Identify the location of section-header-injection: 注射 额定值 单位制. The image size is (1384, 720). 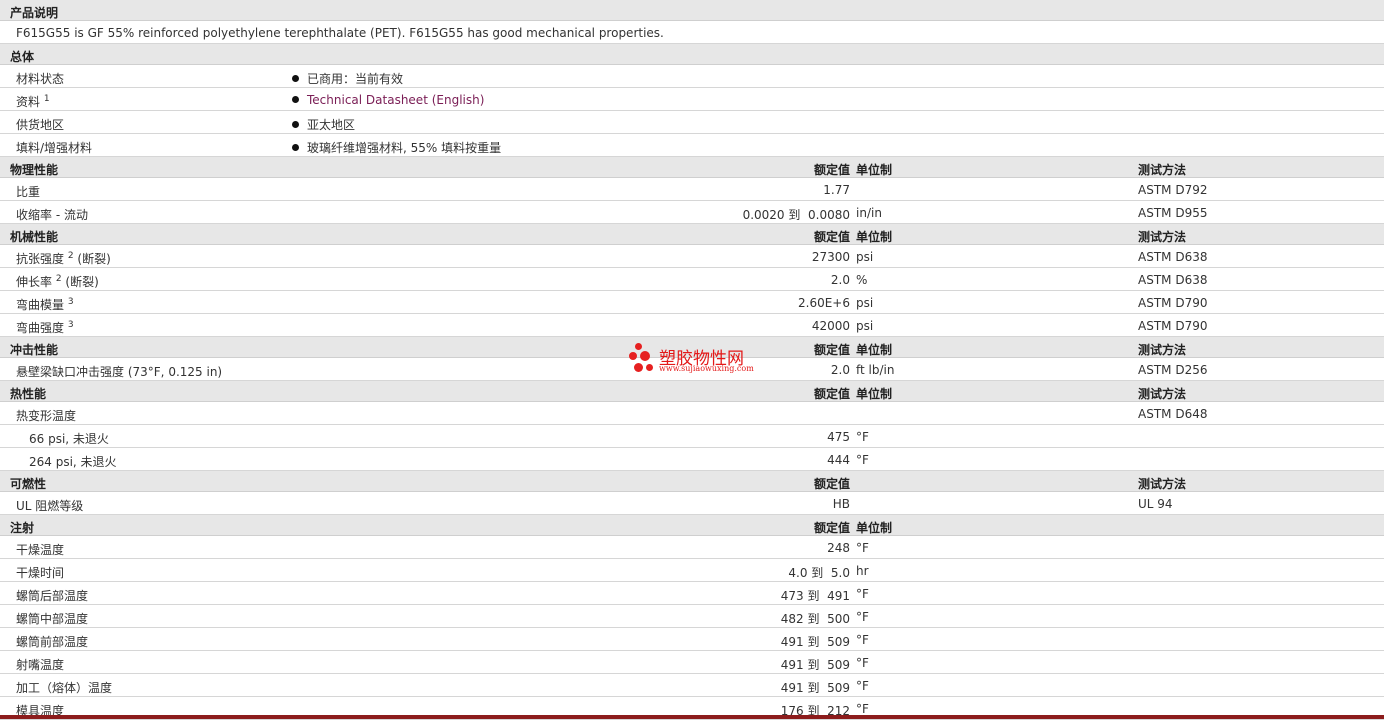
(692, 525).